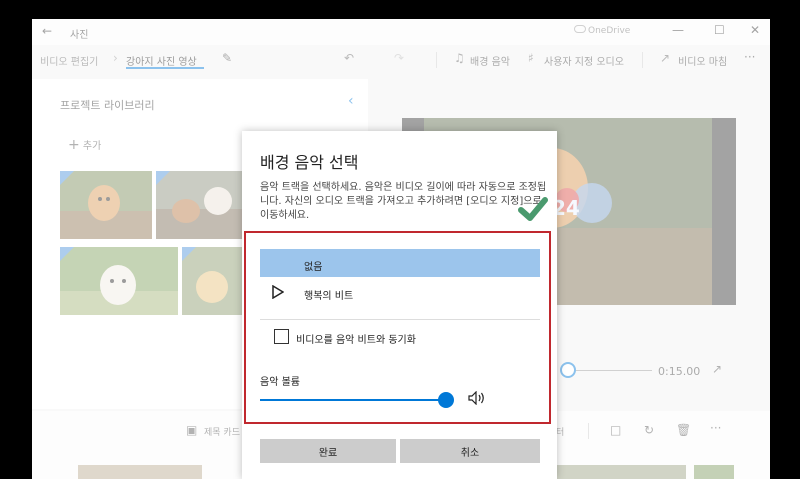 This screenshot has height=479, width=800. I want to click on playback-scrubber-handle, so click(568, 370).